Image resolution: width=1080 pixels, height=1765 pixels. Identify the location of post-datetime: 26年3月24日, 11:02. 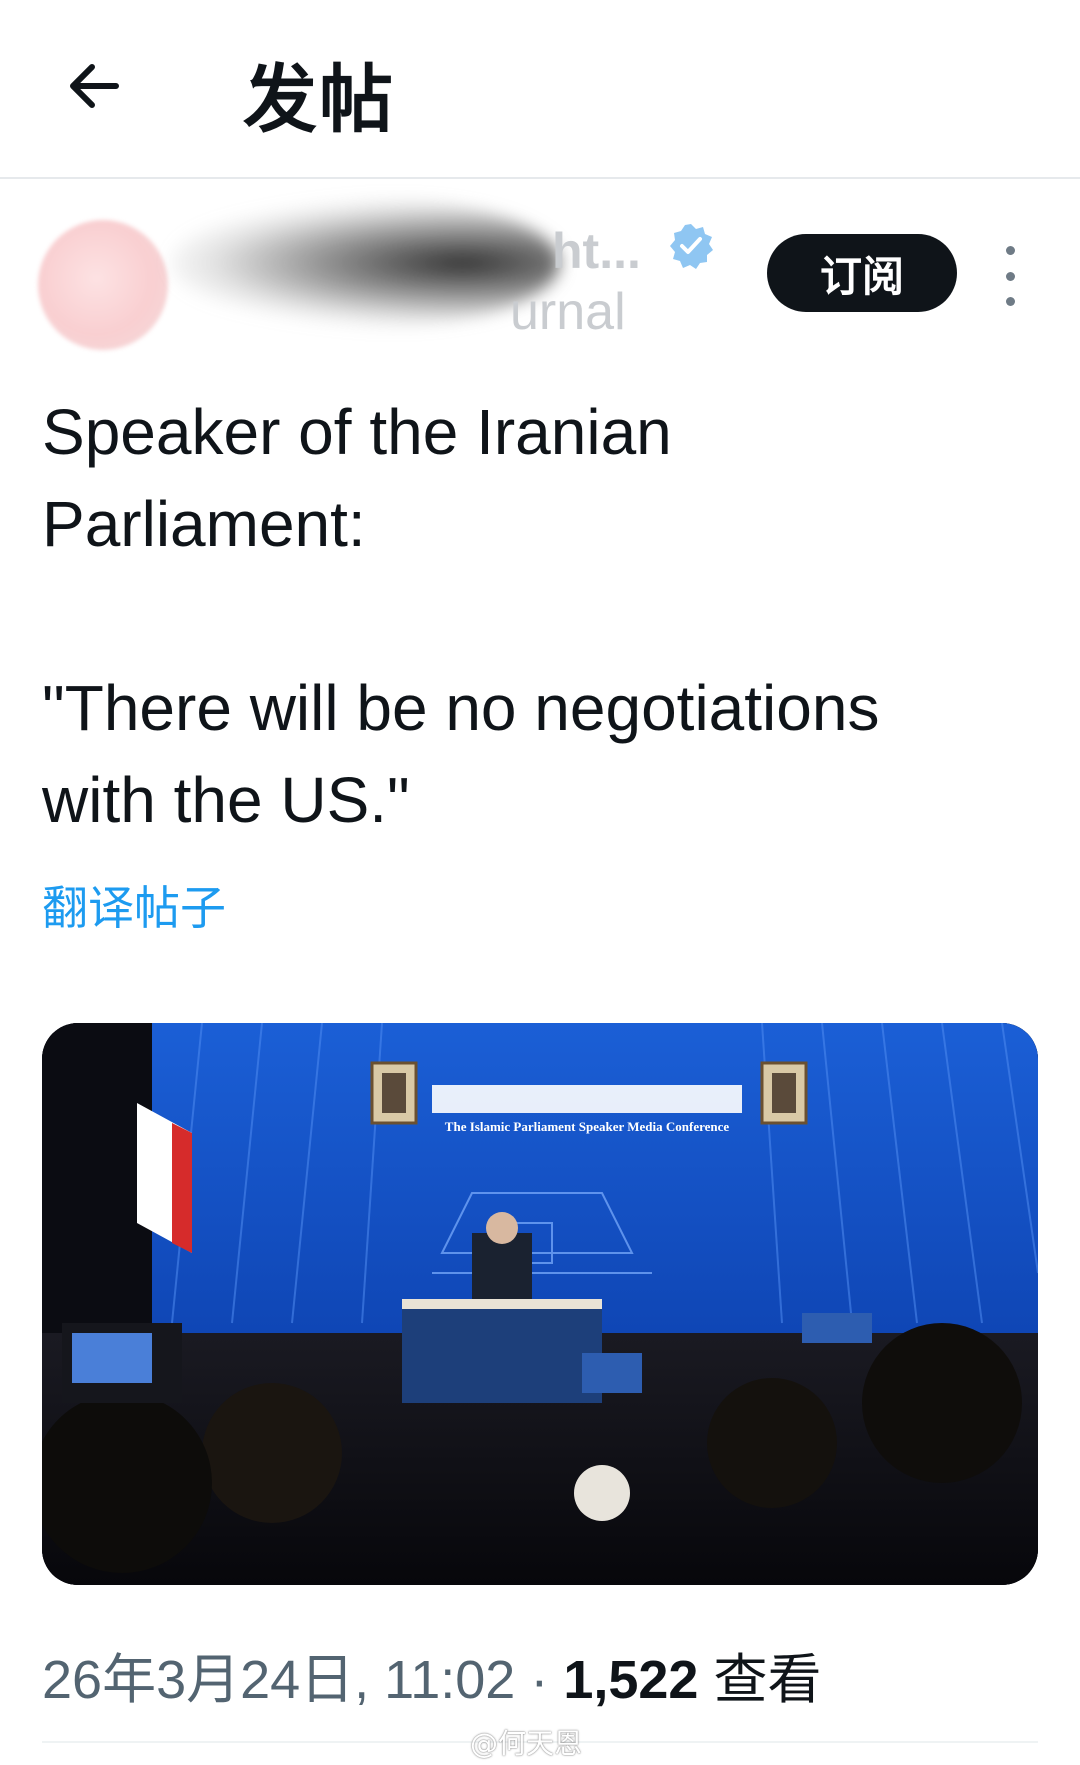
(278, 1680).